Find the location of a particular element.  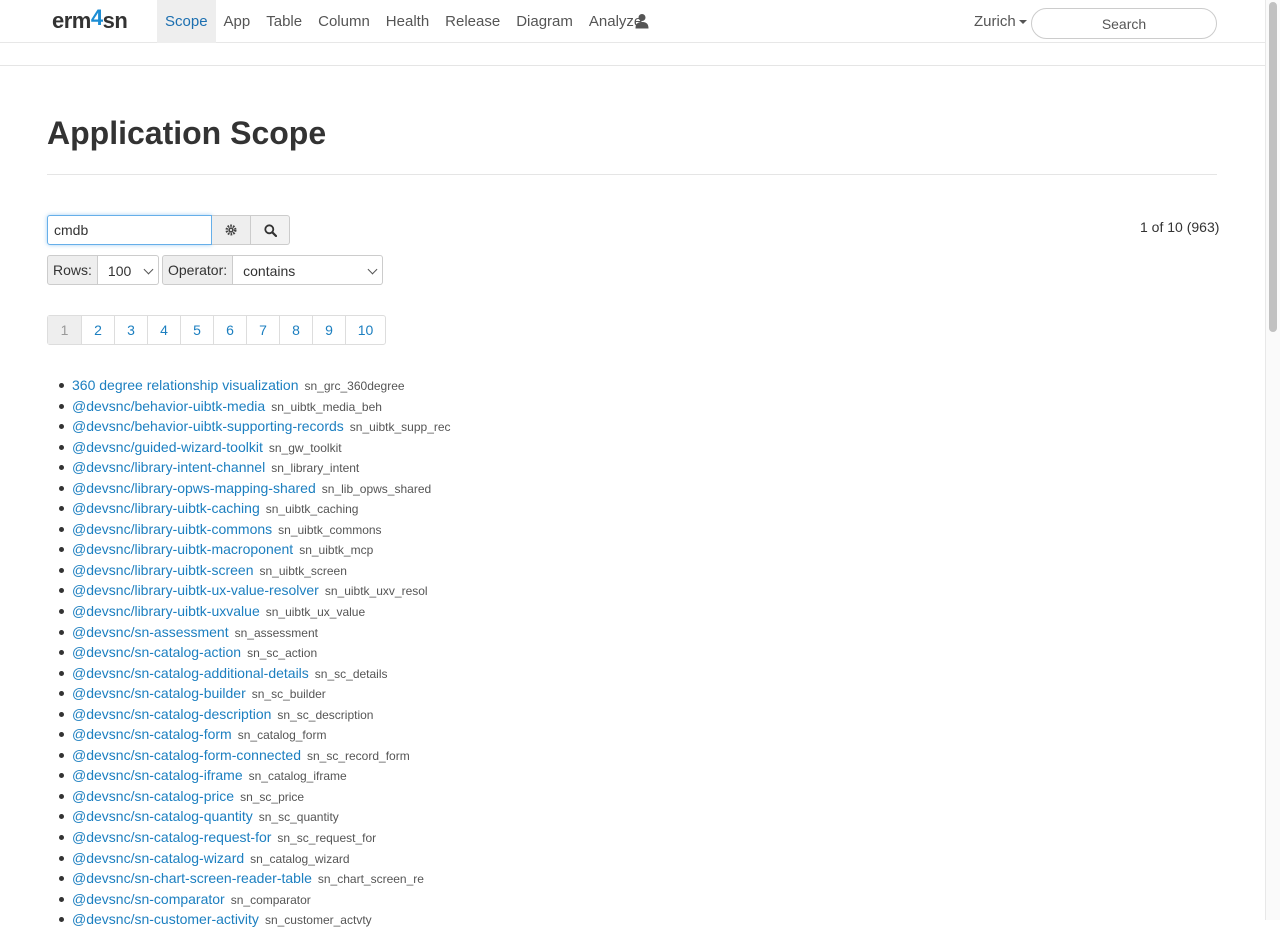

app-link: @devsnc/sn-catalog-form is located at coordinates (152, 734).